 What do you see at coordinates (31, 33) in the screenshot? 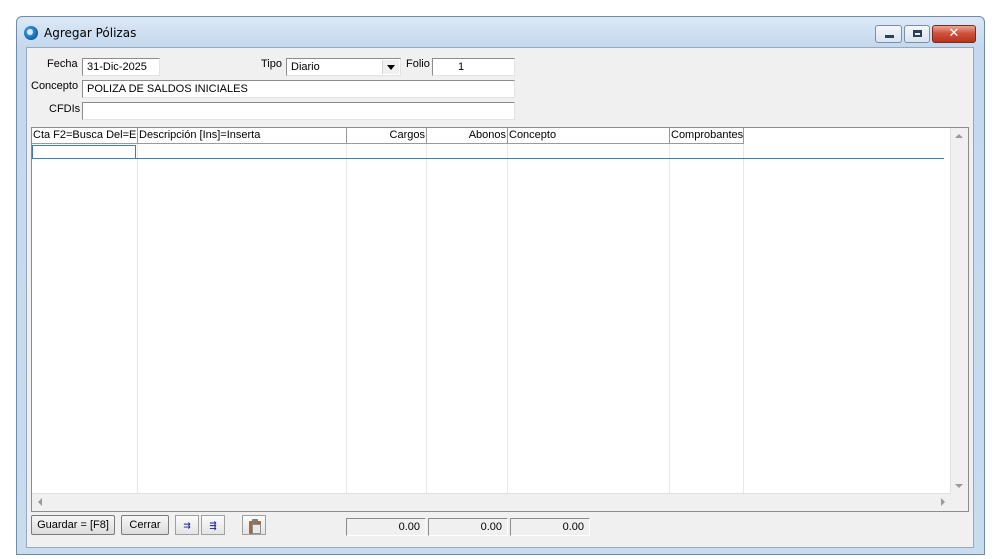
I see `app-icon` at bounding box center [31, 33].